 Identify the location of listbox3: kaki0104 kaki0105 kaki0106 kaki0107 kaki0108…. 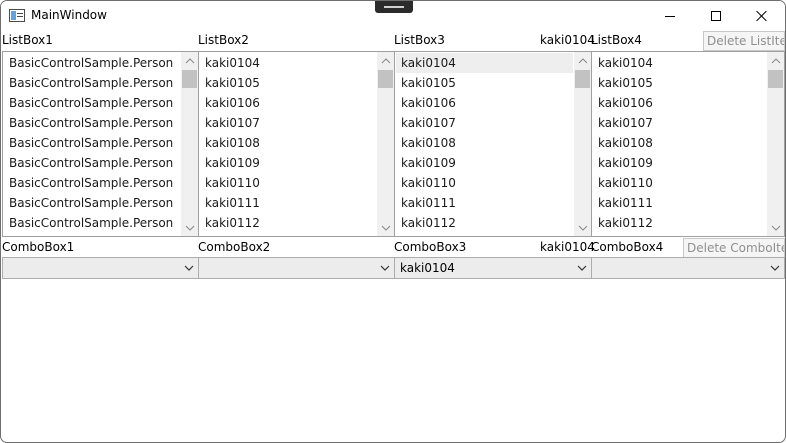
(493, 144).